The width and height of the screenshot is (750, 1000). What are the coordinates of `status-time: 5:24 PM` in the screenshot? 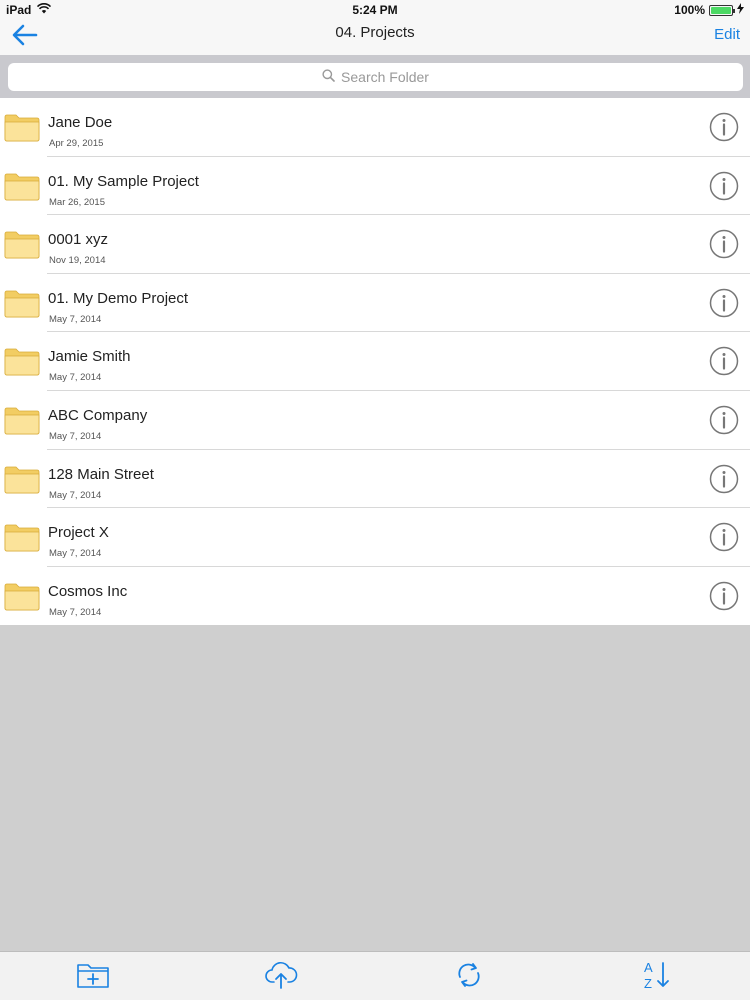 It's located at (375, 10).